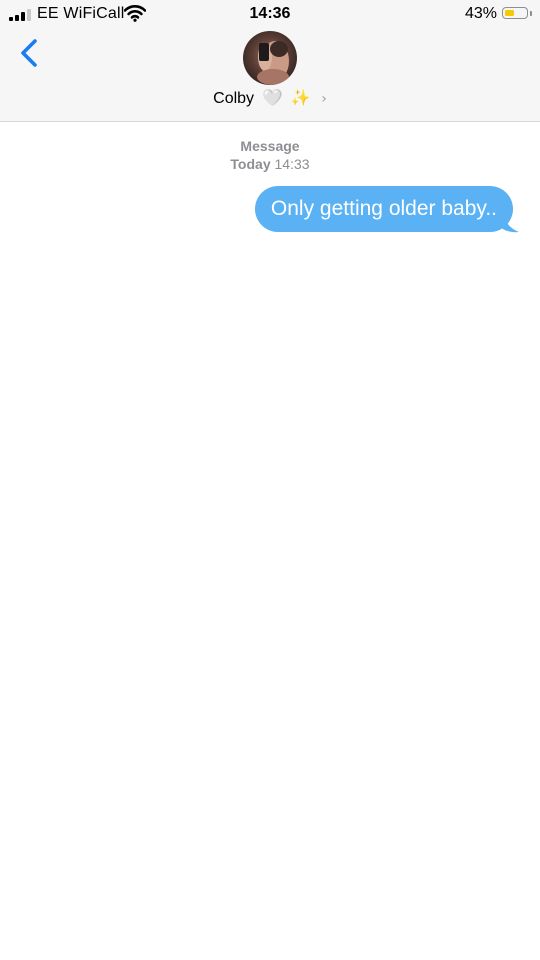 Image resolution: width=540 pixels, height=960 pixels. What do you see at coordinates (324, 99) in the screenshot?
I see `chevron-right-icon: ›` at bounding box center [324, 99].